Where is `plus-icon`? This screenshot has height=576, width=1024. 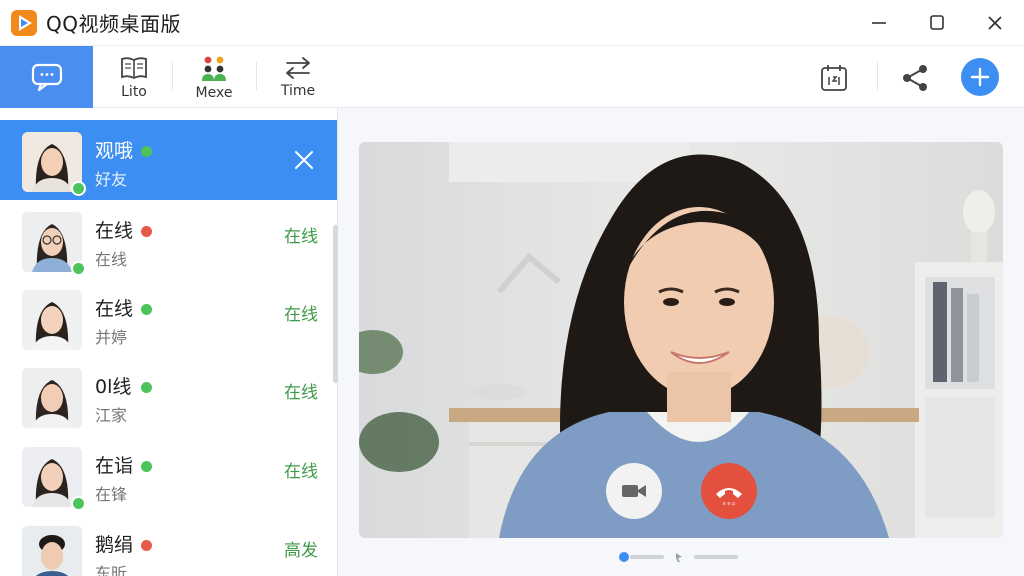 plus-icon is located at coordinates (980, 77).